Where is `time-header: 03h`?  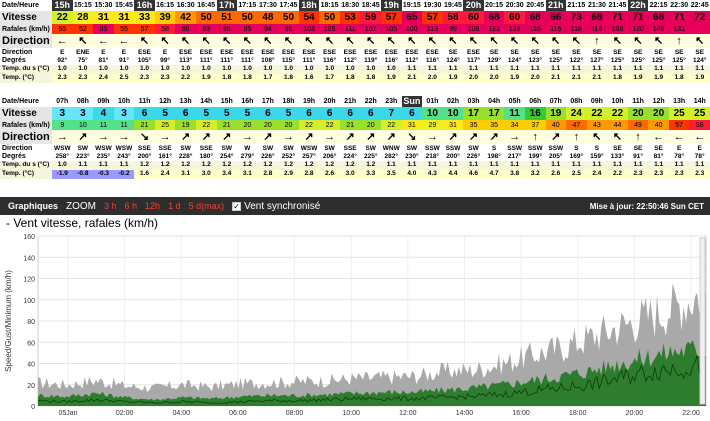 time-header: 03h is located at coordinates (473, 101).